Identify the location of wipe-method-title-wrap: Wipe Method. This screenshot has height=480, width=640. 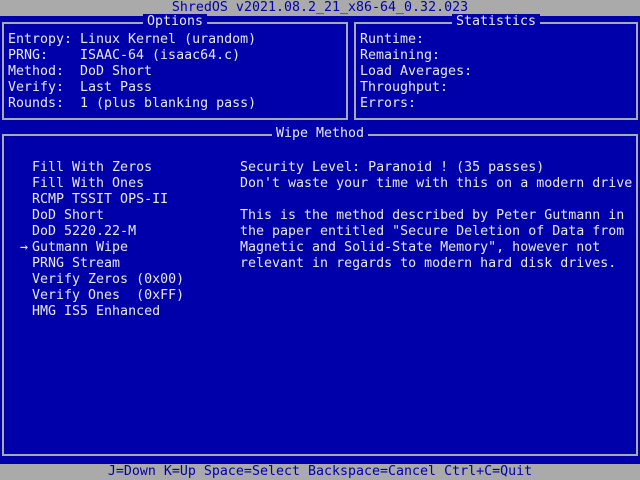
(320, 134).